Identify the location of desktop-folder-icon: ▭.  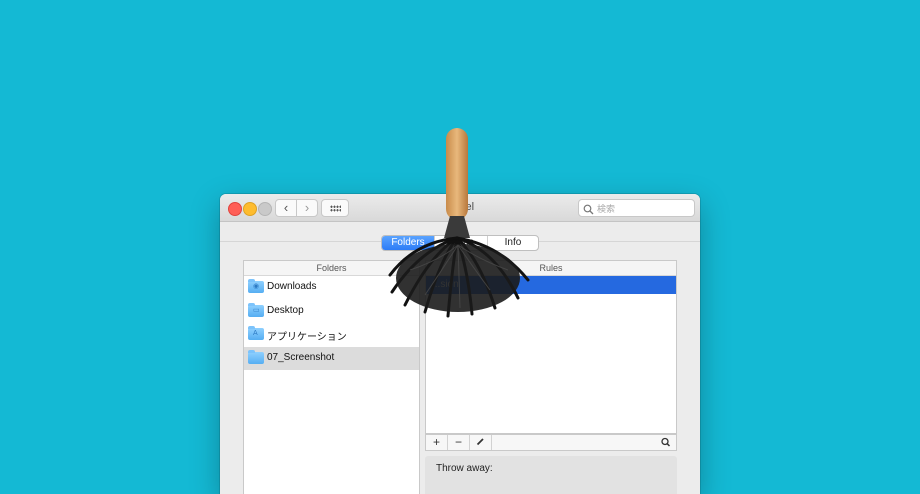
(256, 309).